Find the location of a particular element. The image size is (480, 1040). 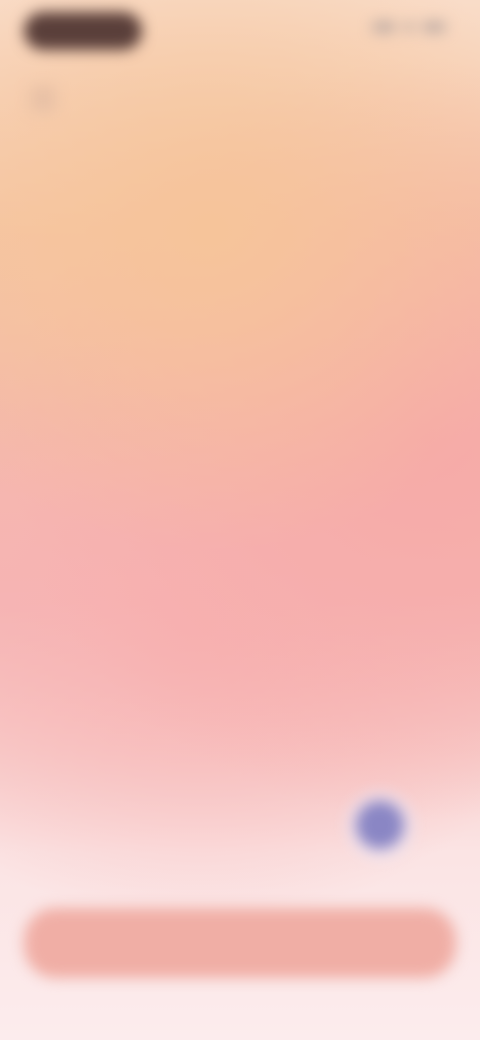

wifi-icon is located at coordinates (409, 27).